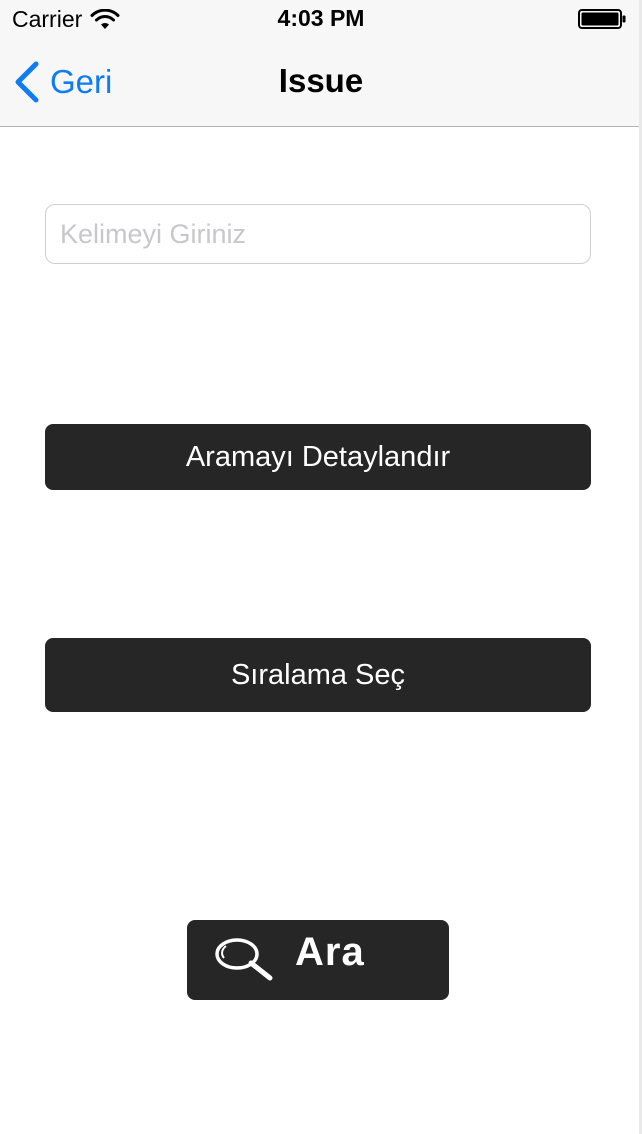 The image size is (642, 1134). I want to click on refine-search-button: Aramayı Detaylandır, so click(318, 457).